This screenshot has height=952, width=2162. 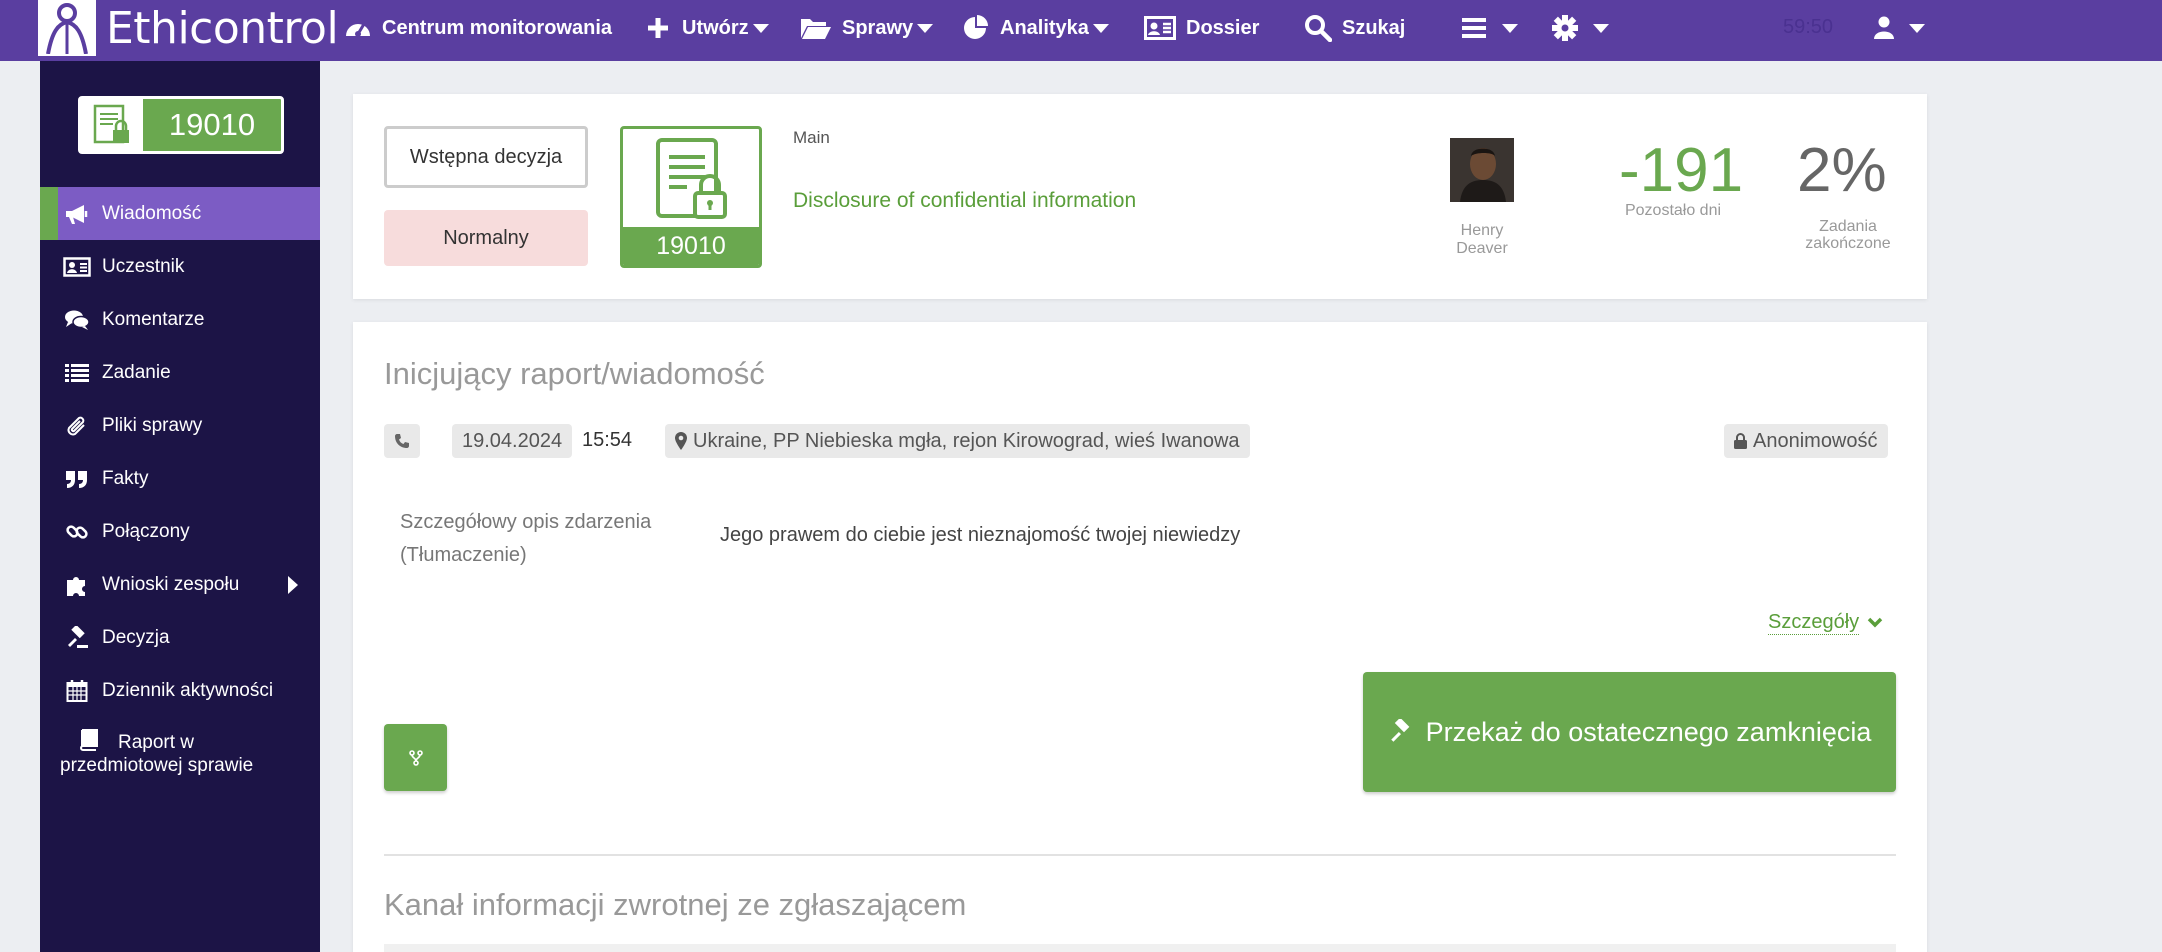 I want to click on nav-settings, so click(x=1580, y=28).